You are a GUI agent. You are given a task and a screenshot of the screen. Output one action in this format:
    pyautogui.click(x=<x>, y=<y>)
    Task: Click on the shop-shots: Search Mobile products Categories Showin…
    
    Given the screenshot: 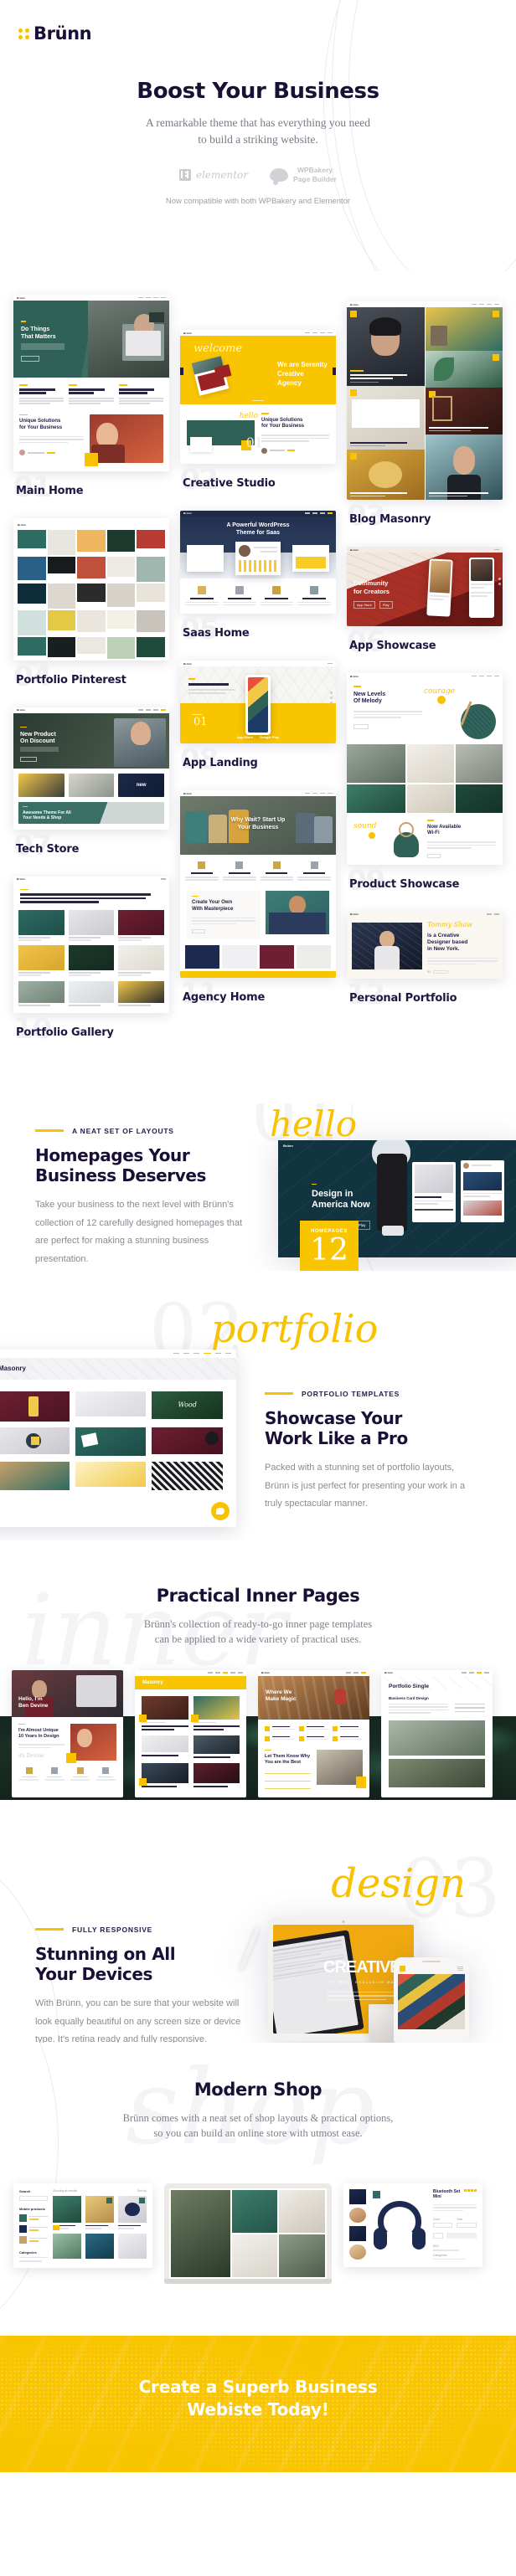 What is the action you would take?
    pyautogui.click(x=247, y=2234)
    